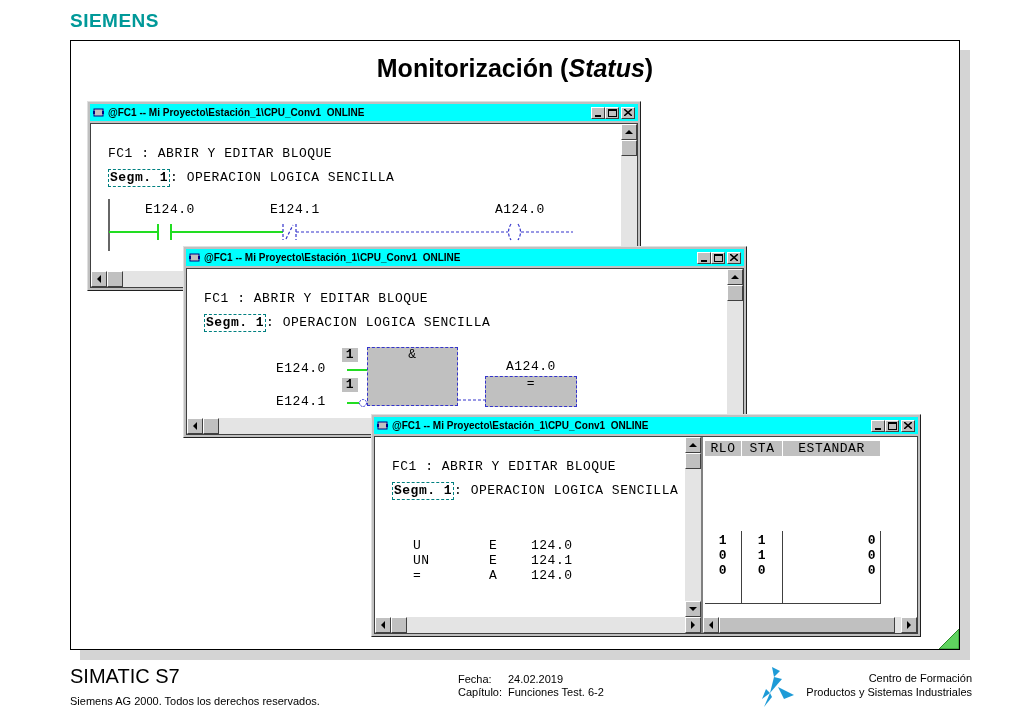 The image size is (1024, 709). What do you see at coordinates (125, 675) in the screenshot?
I see `product-name: SIMATIC S7` at bounding box center [125, 675].